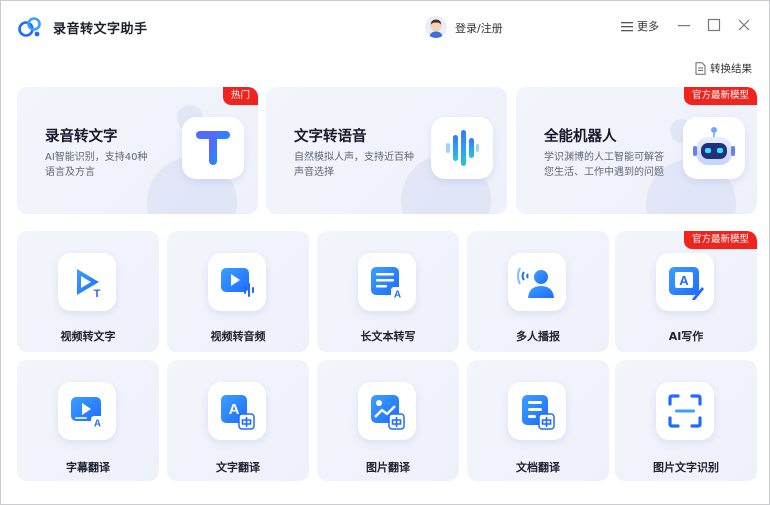  I want to click on app-title: 录音转文字助手, so click(100, 29).